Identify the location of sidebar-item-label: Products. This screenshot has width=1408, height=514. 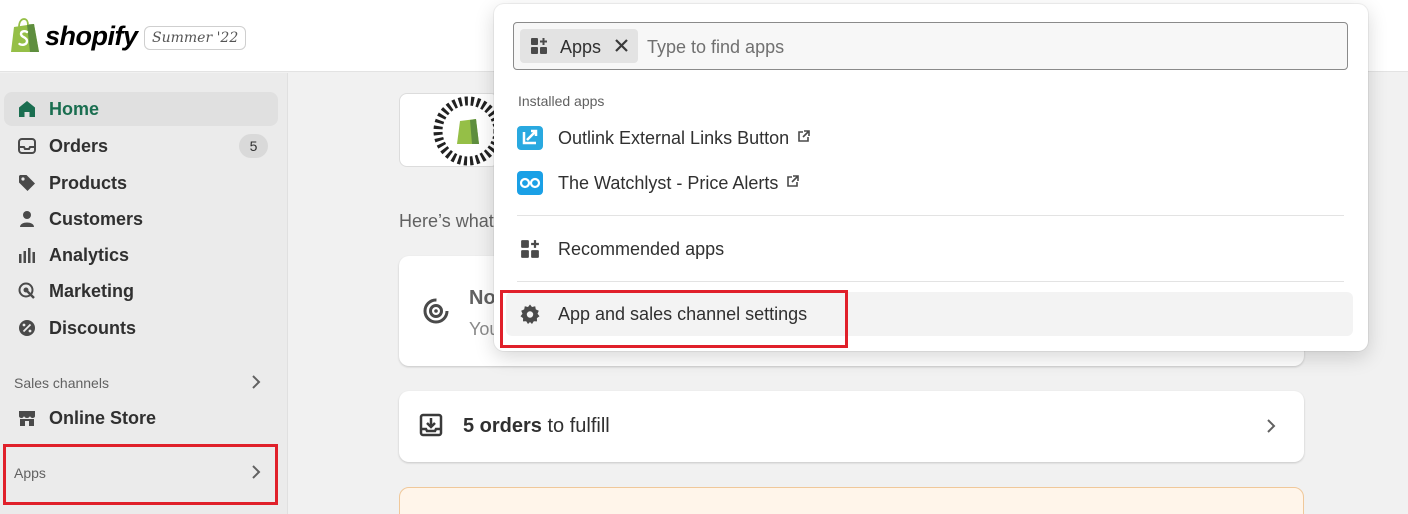
(88, 183).